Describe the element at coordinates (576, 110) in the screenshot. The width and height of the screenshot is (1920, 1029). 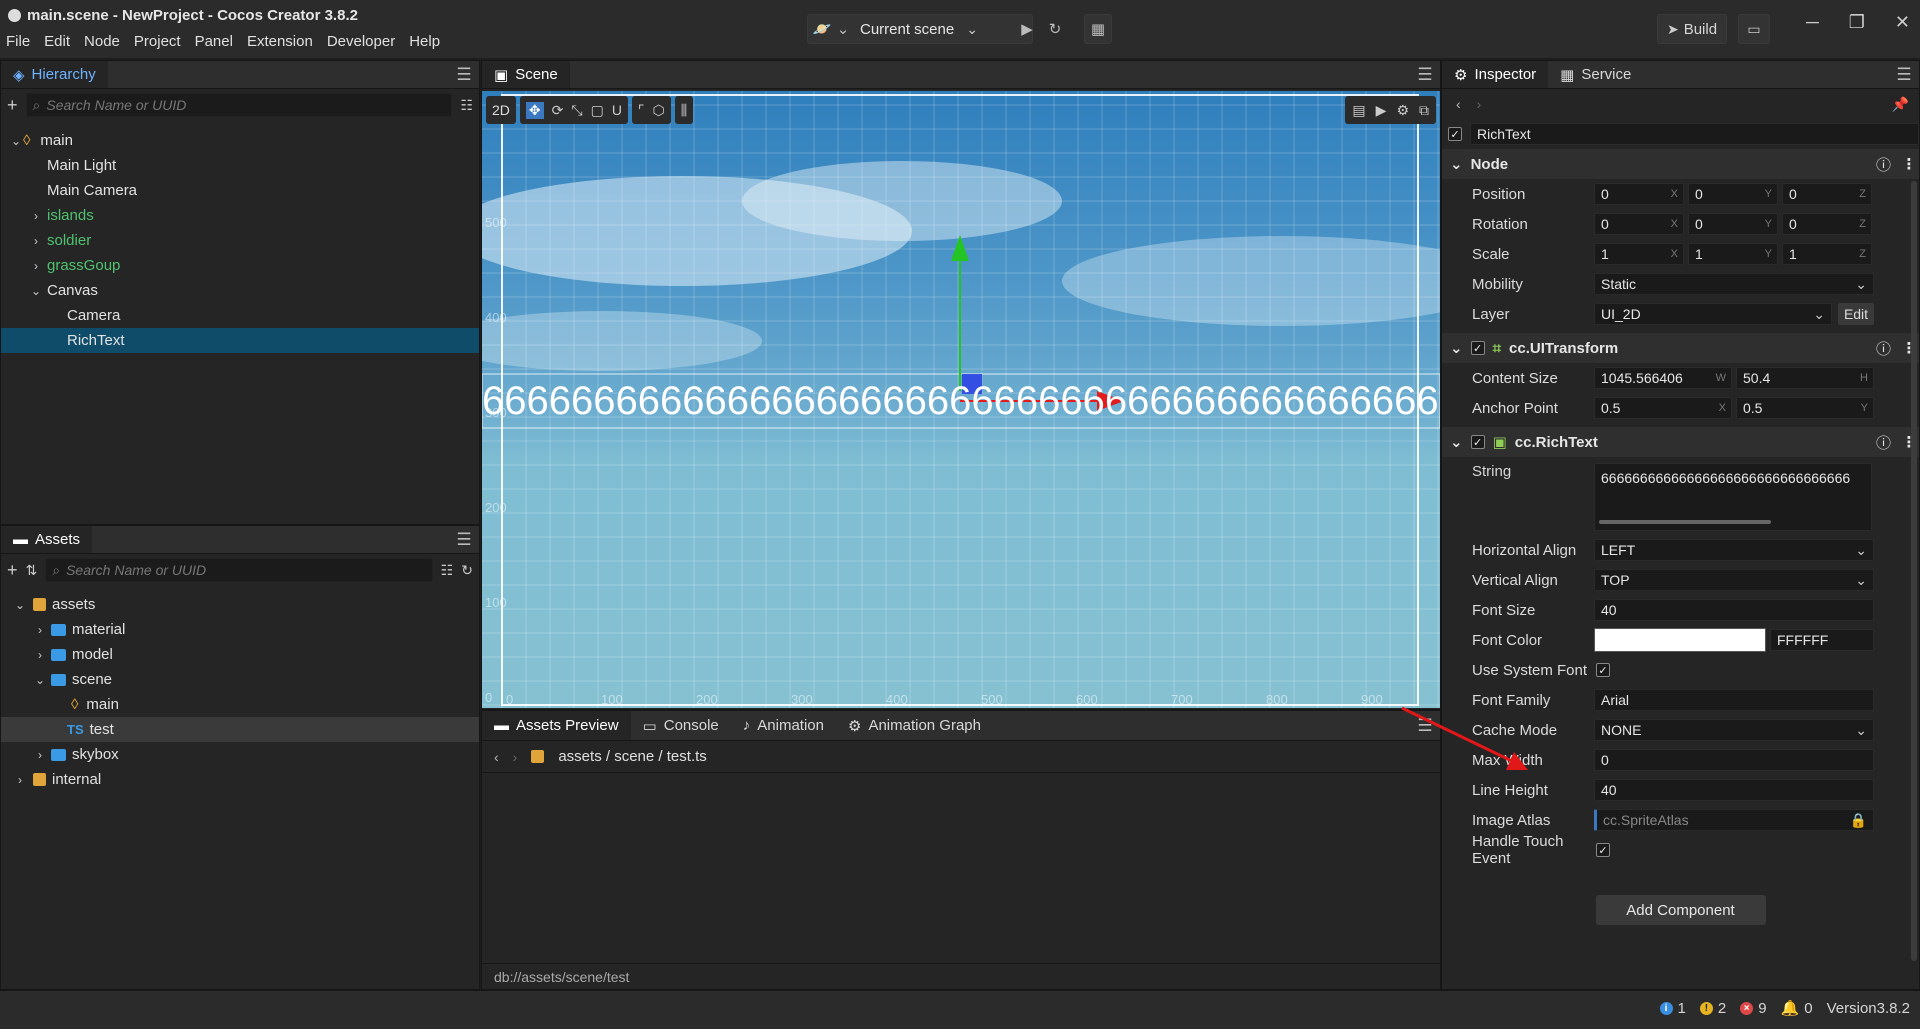
I see `scale-icon: ⤡` at that location.